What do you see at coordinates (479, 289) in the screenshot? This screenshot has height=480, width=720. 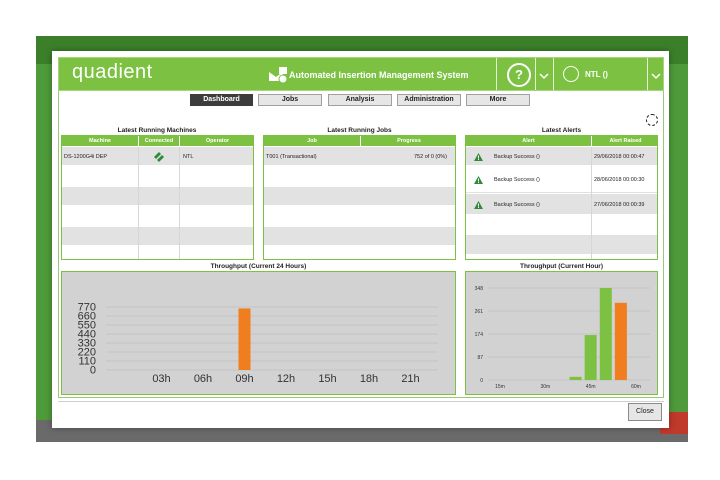 I see `y-tick-label: 348` at bounding box center [479, 289].